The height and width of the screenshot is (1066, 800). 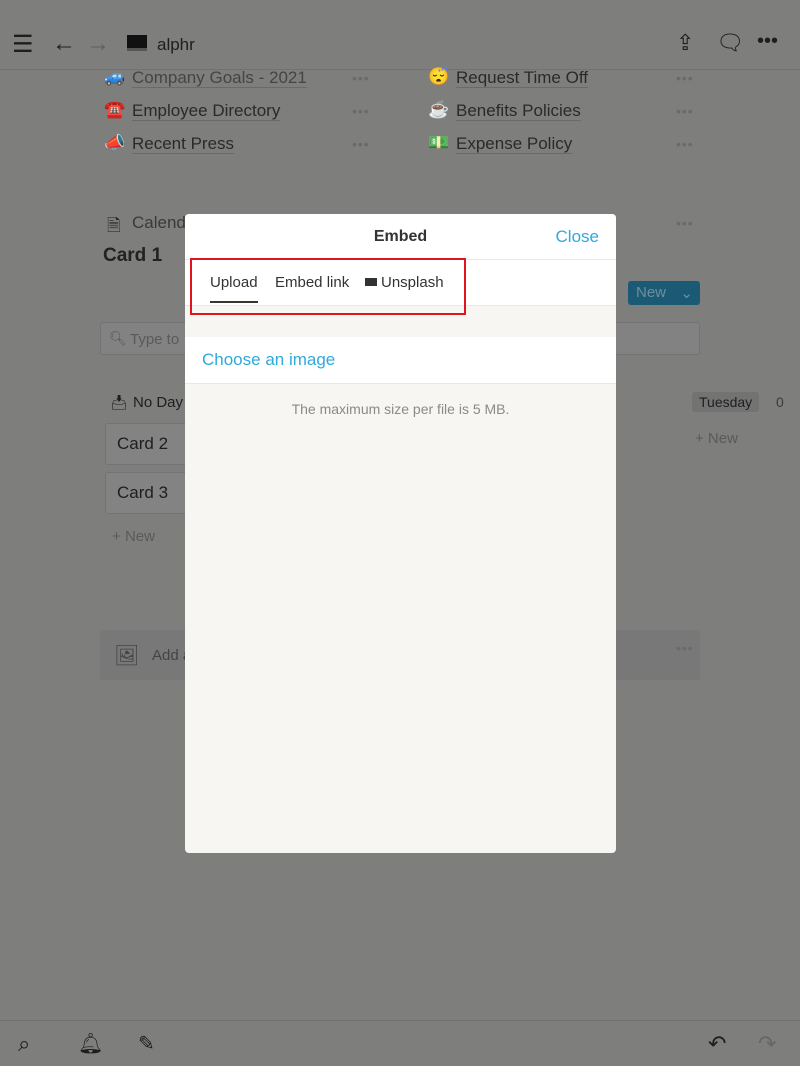 I want to click on bell-icon: 🔔︎, so click(x=90, y=1043).